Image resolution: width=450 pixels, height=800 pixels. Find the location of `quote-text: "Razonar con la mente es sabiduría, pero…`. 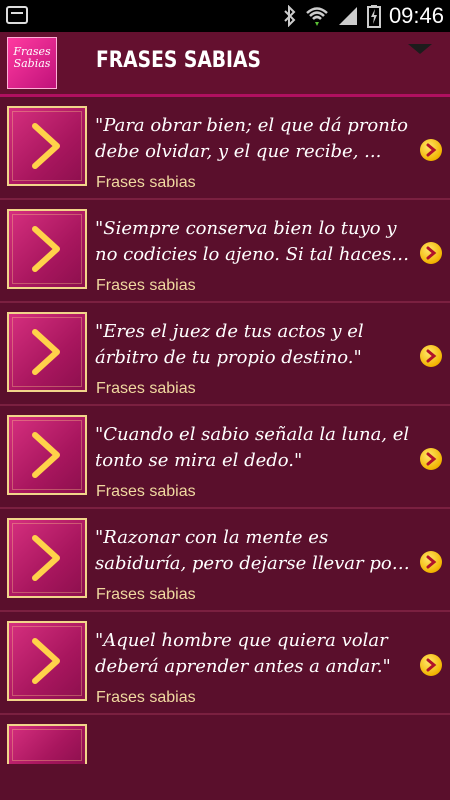

quote-text: "Razonar con la mente es sabiduría, pero… is located at coordinates (252, 550).